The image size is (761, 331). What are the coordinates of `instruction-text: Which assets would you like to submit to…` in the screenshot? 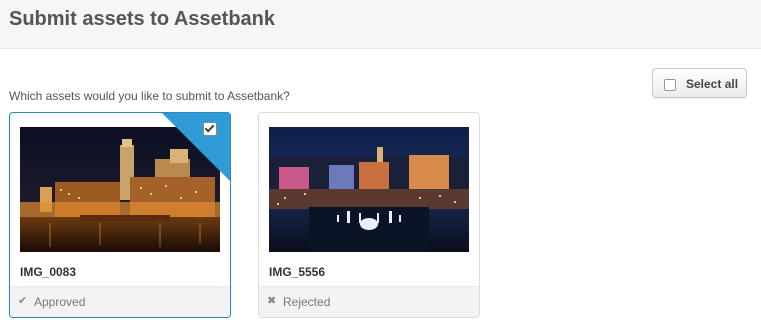 It's located at (149, 96).